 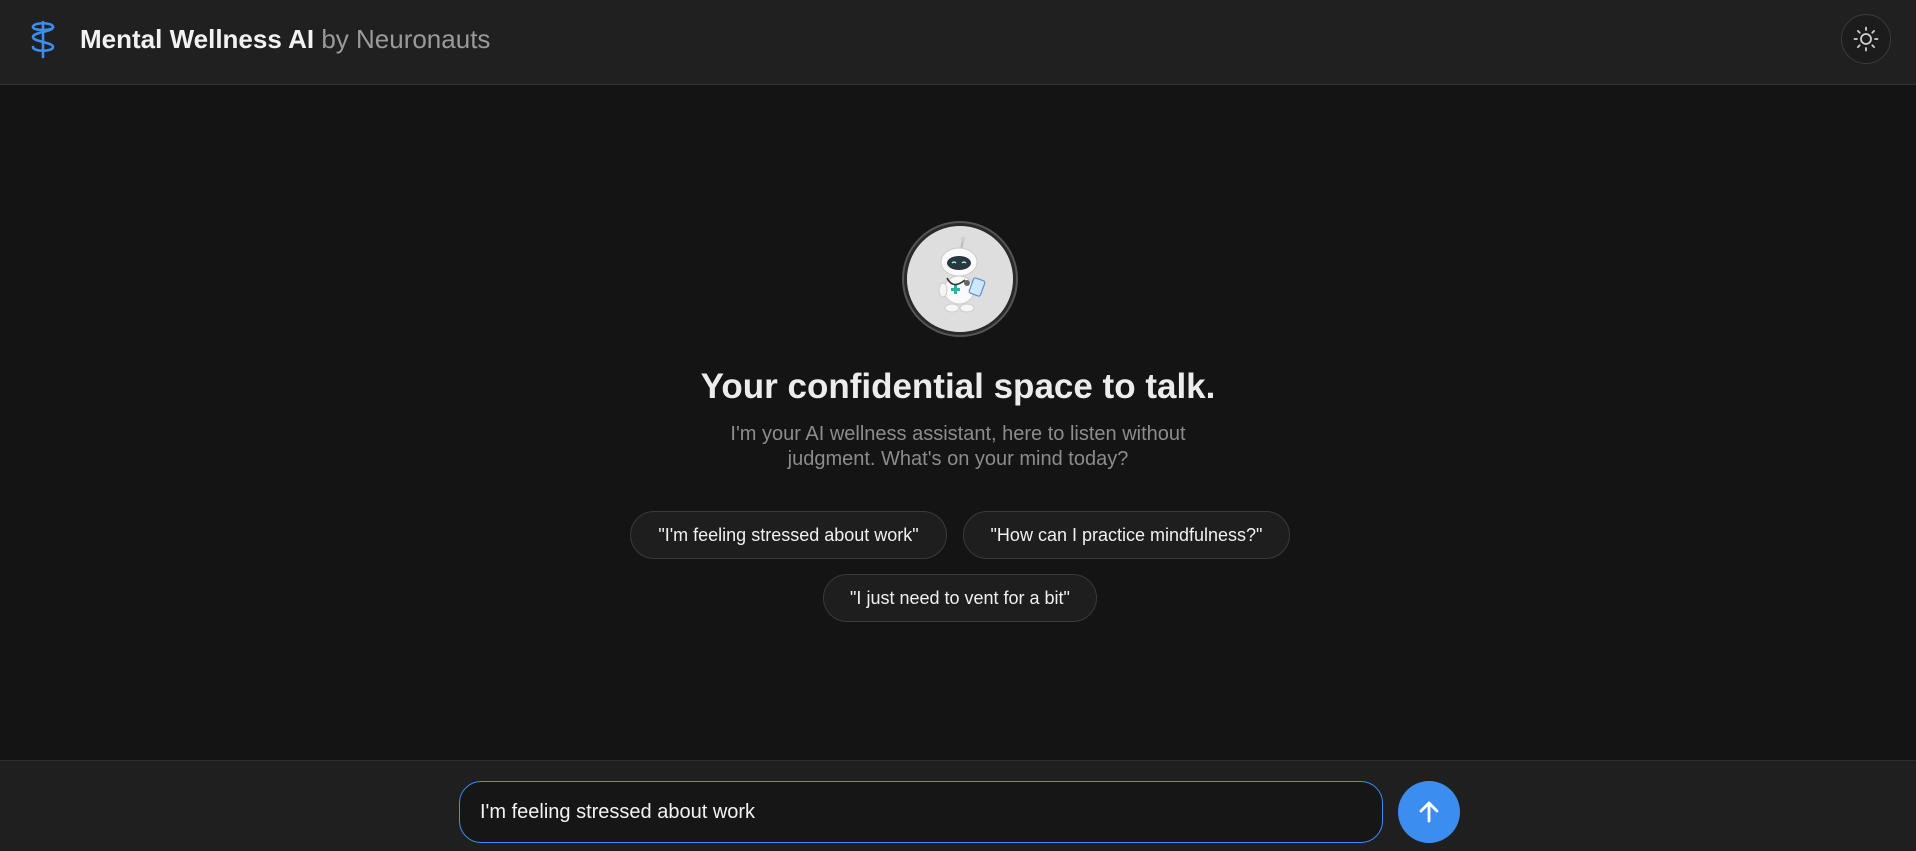 I want to click on caduceus-icon, so click(x=43, y=39).